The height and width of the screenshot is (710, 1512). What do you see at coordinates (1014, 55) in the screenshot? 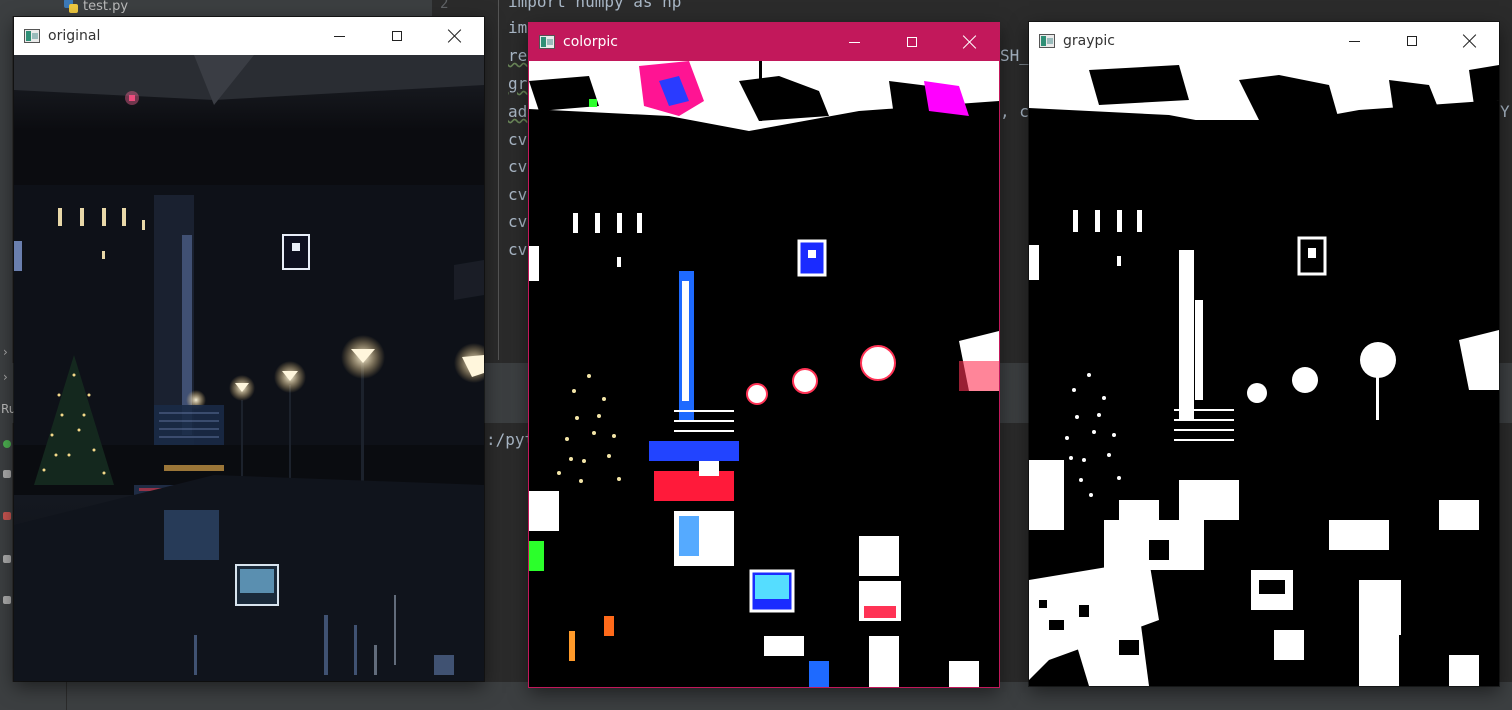
I see `code-fragment: SH_` at bounding box center [1014, 55].